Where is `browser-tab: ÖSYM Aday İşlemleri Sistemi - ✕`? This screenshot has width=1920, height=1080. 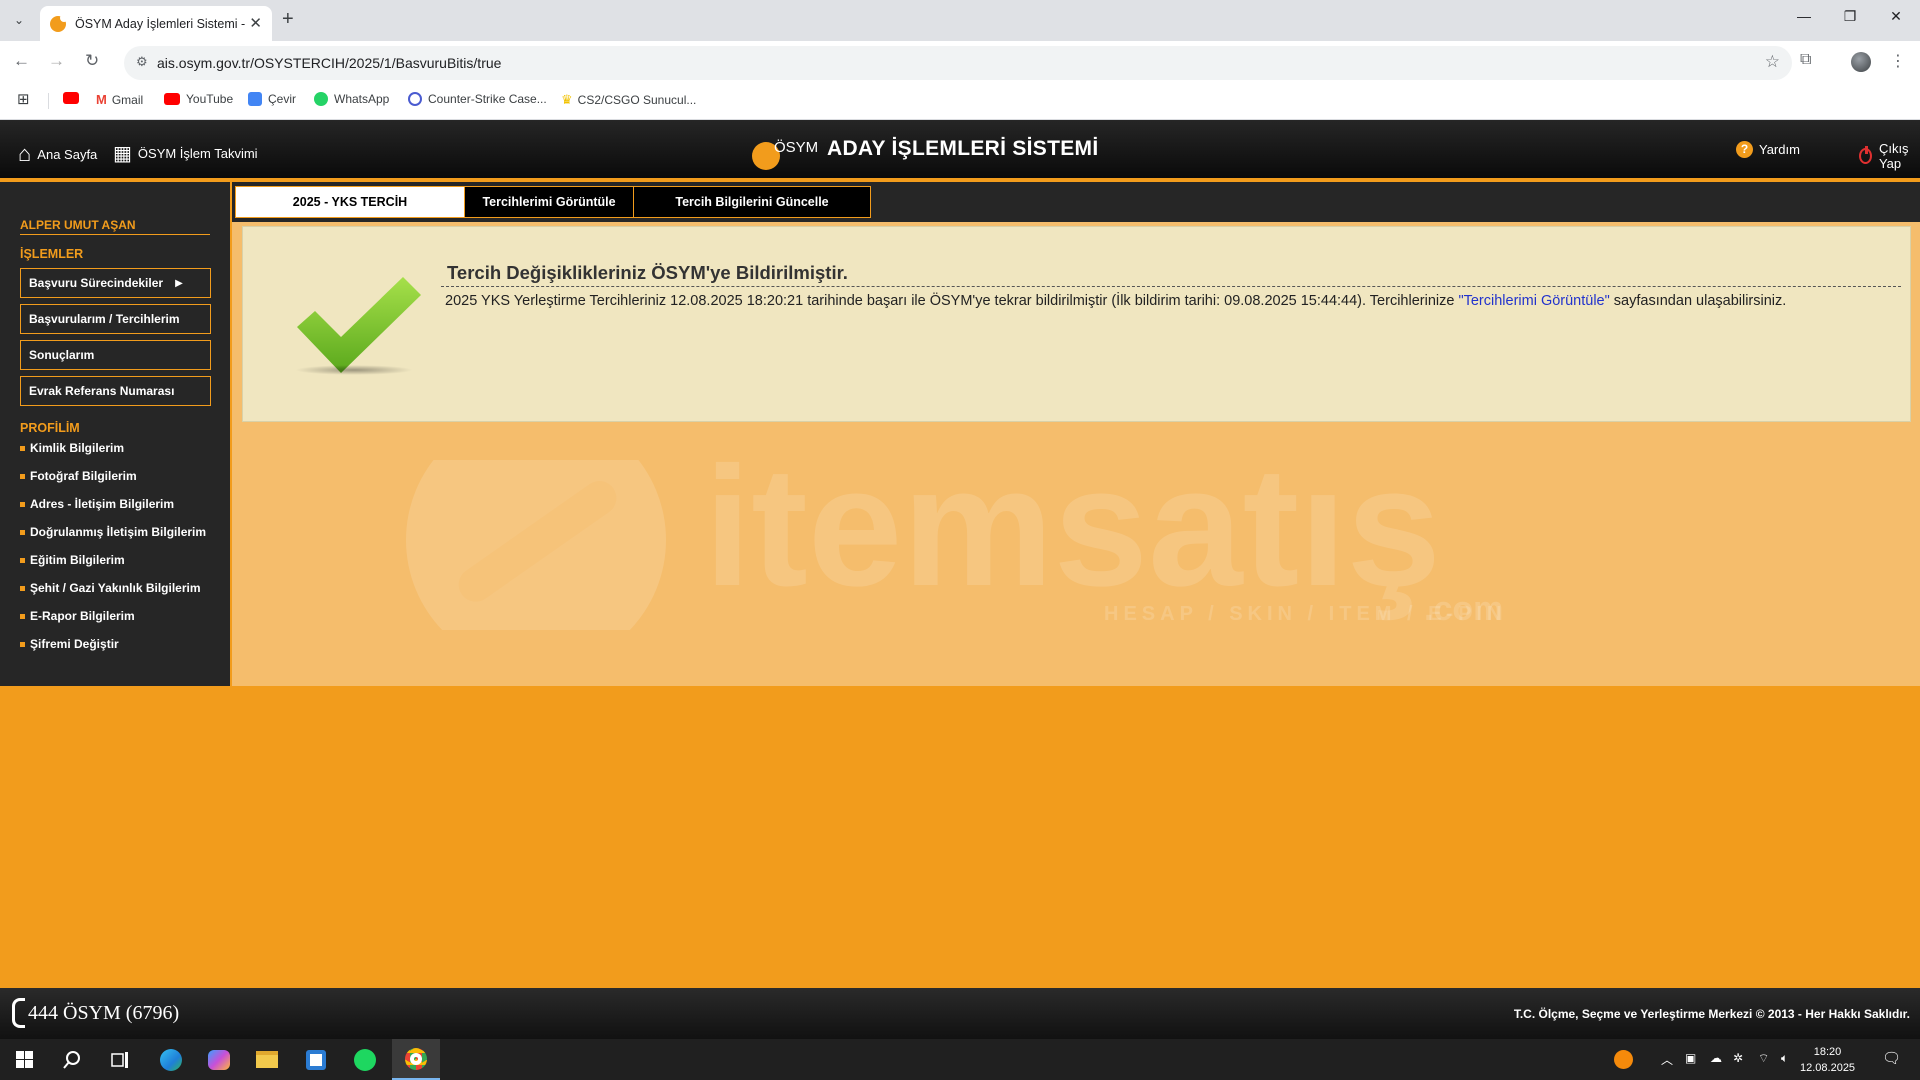 browser-tab: ÖSYM Aday İşlemleri Sistemi - ✕ is located at coordinates (156, 23).